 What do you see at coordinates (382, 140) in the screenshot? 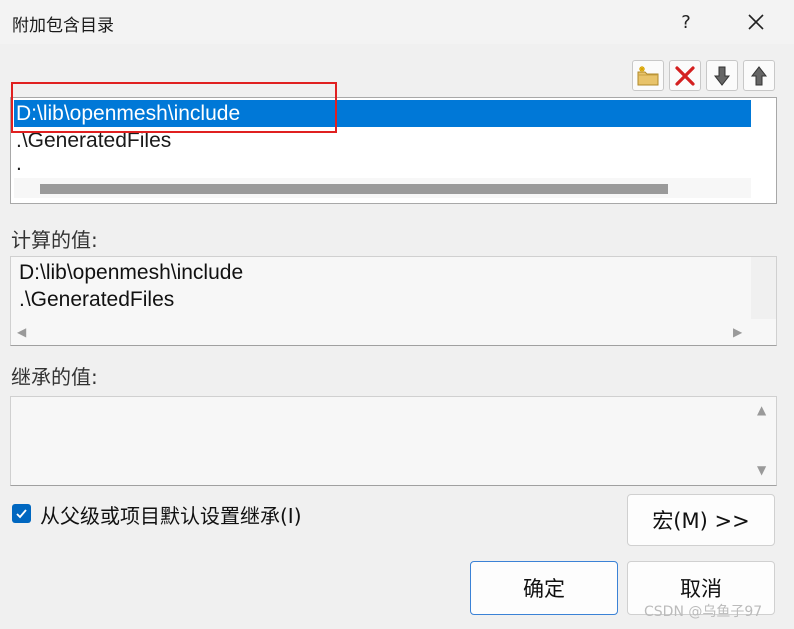
I see `list-item: .\GeneratedFiles` at bounding box center [382, 140].